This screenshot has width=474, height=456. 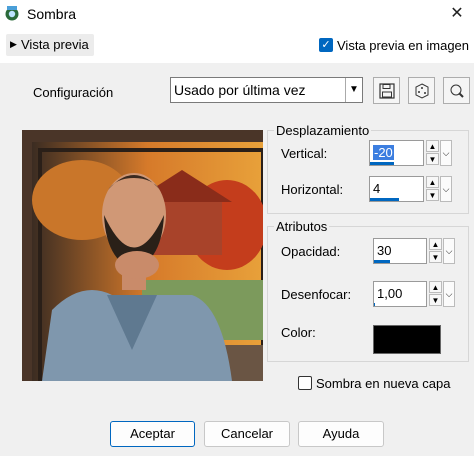 I want to click on horizontal-stepper: ▲ ▼, so click(x=432, y=189).